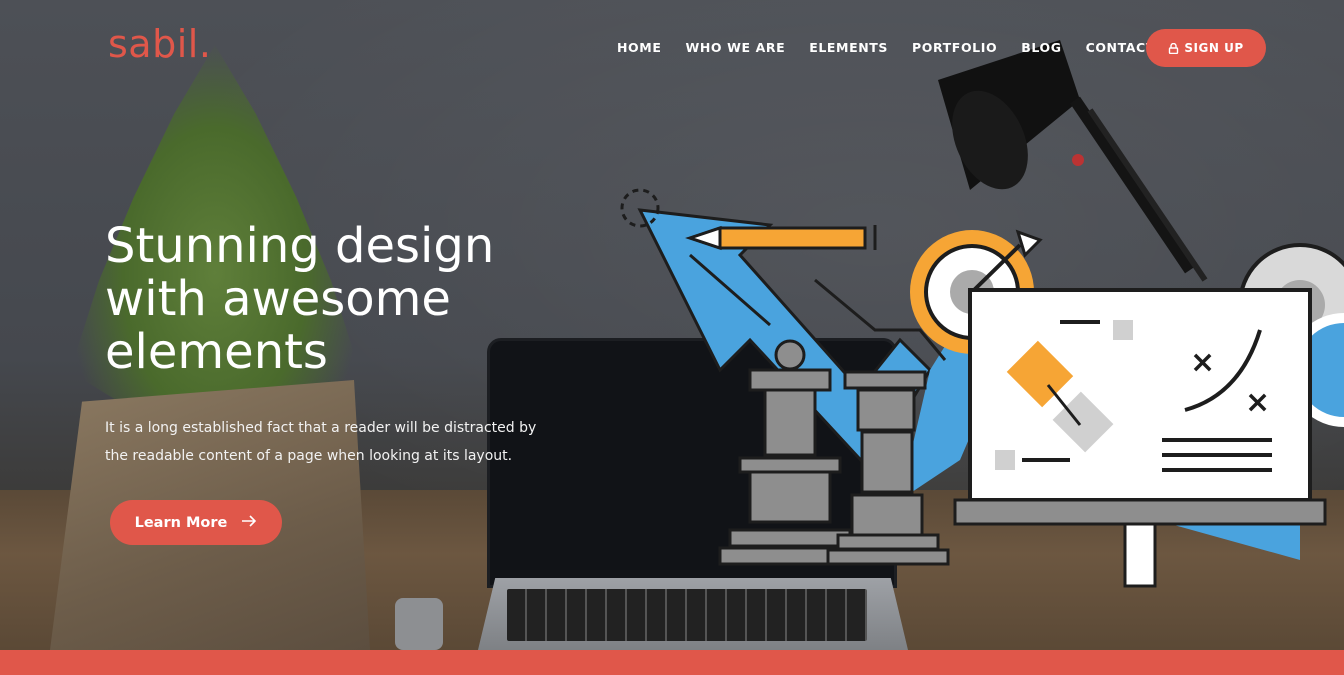  I want to click on nav-elements: ELEMENTS, so click(848, 47).